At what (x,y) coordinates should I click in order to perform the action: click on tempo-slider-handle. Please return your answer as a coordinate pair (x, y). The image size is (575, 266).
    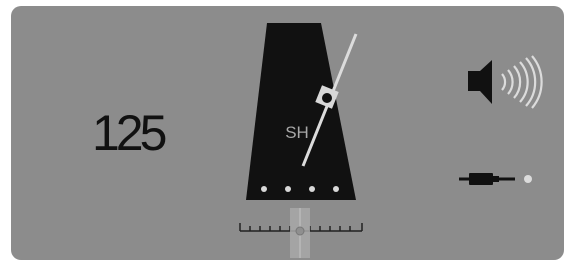
    Looking at the image, I should click on (300, 233).